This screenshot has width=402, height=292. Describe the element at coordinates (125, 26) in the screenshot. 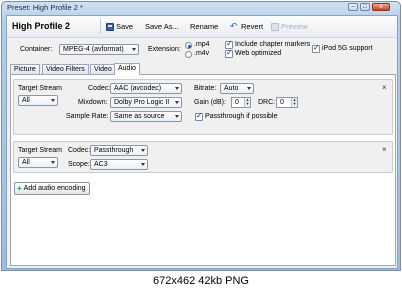

I see `save-label: Save` at that location.